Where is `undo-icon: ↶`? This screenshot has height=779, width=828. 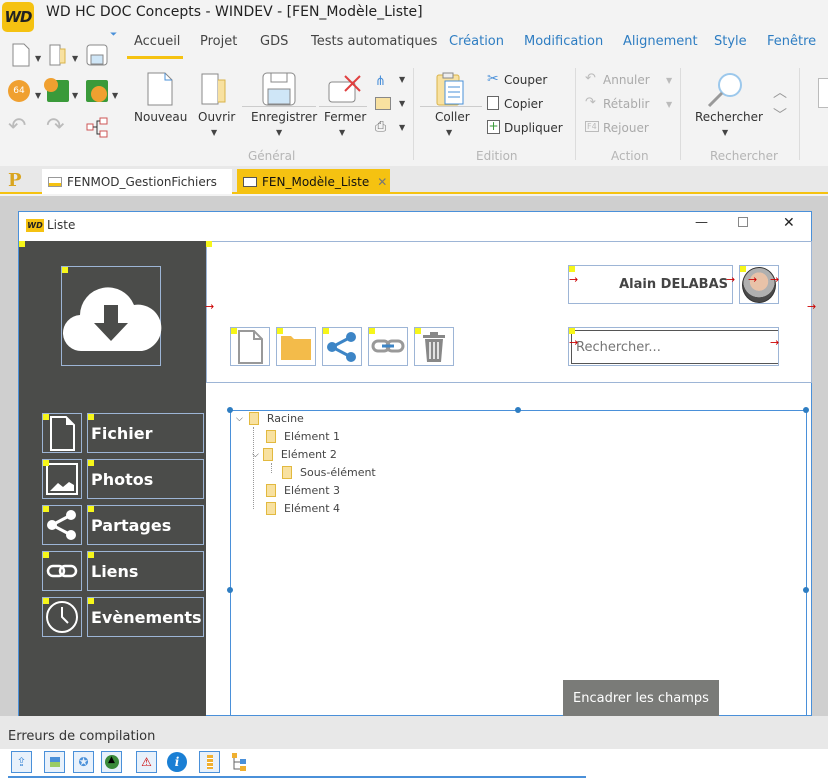 undo-icon: ↶ is located at coordinates (17, 126).